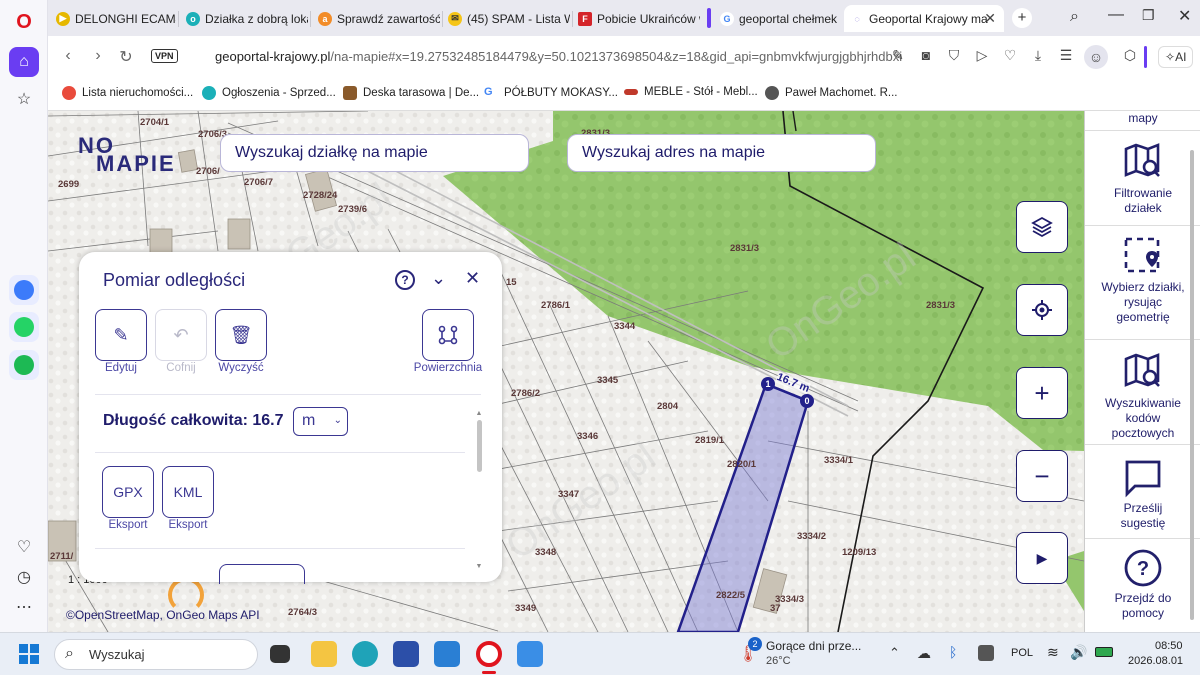 This screenshot has height=675, width=1200. Describe the element at coordinates (1142, 393) in the screenshot. I see `tool-postal-codes: Wyszukiwanie kodów pocztowych` at that location.